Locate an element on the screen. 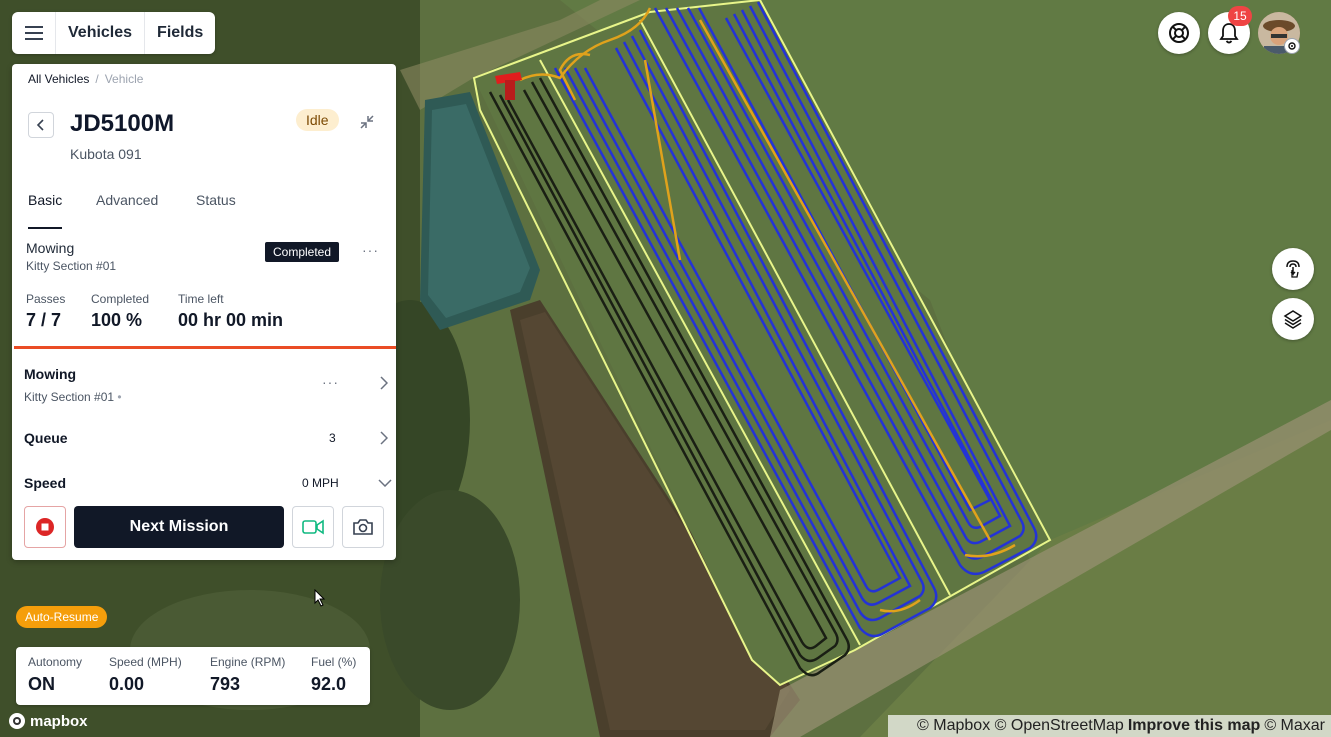 The height and width of the screenshot is (737, 1331). lifebuoy-icon is located at coordinates (1179, 33).